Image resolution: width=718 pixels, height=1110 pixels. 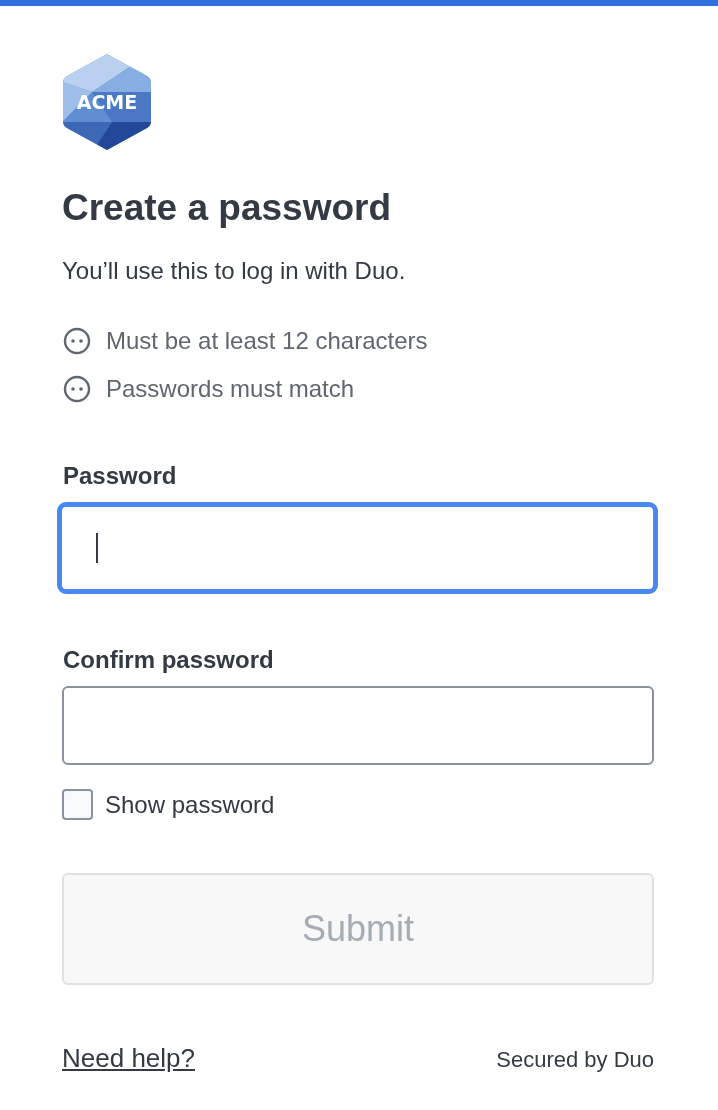 What do you see at coordinates (107, 102) in the screenshot?
I see `logo: ACME` at bounding box center [107, 102].